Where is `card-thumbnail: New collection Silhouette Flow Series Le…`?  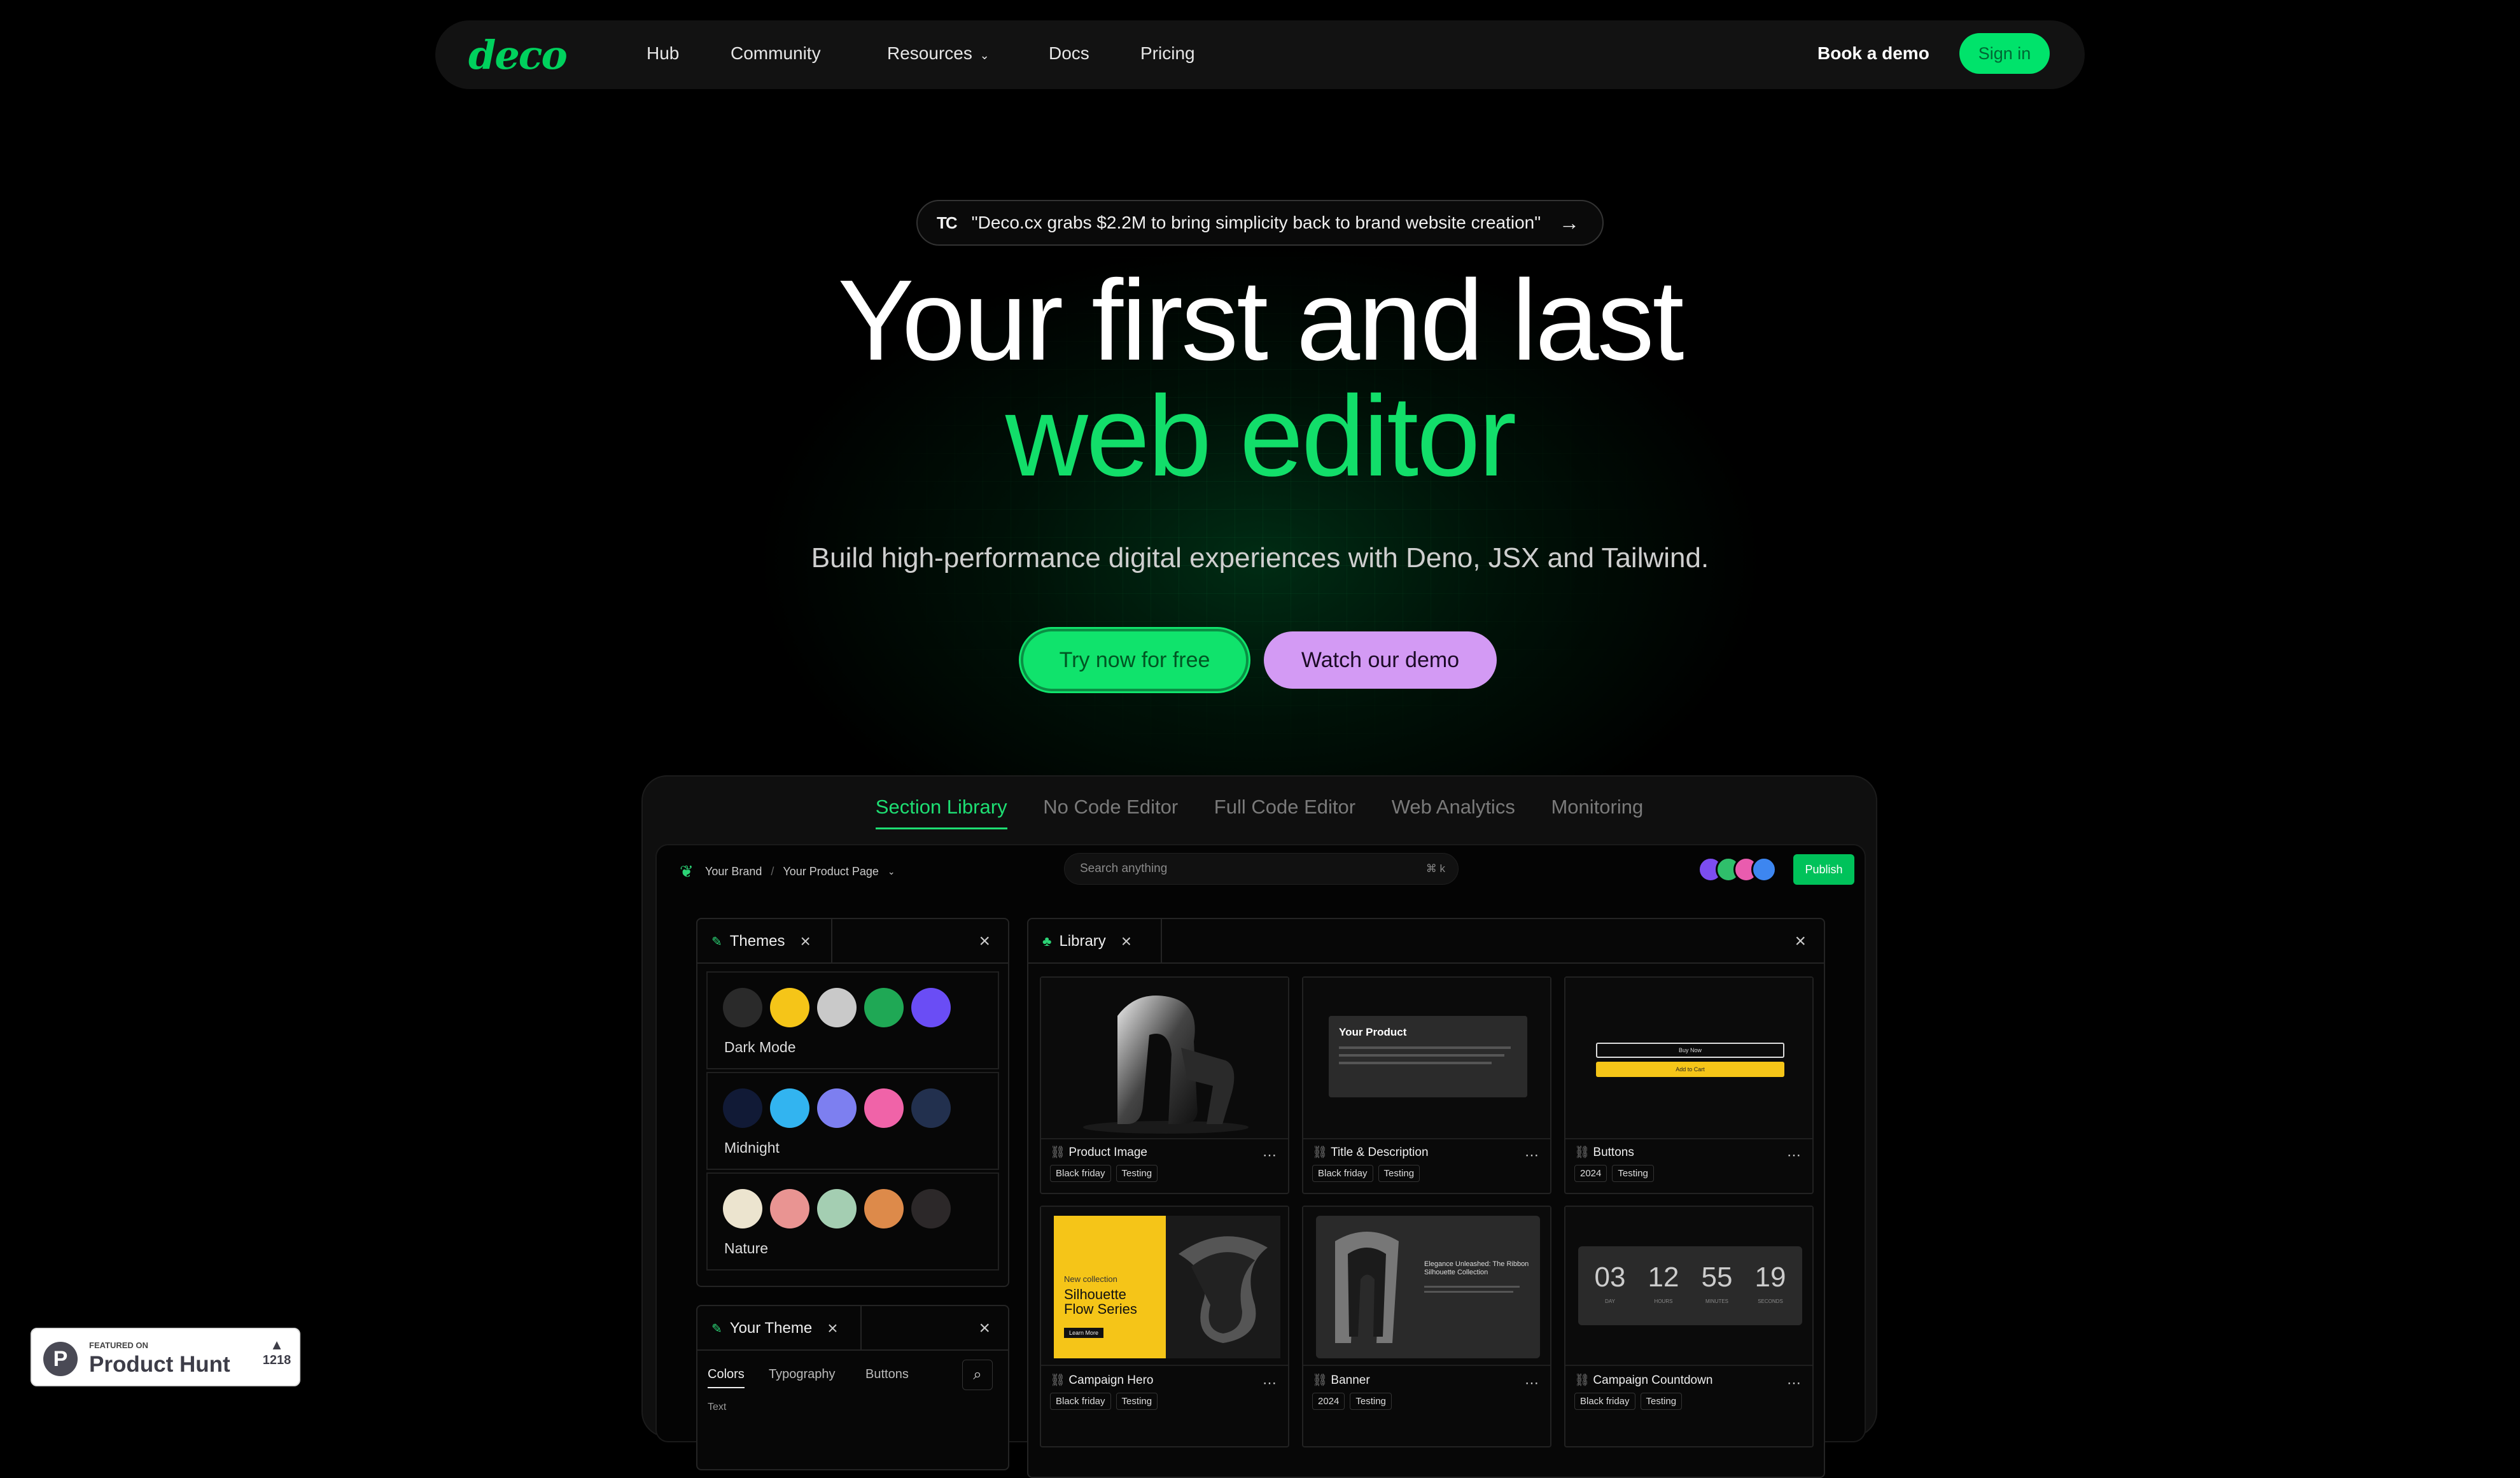 card-thumbnail: New collection Silhouette Flow Series Le… is located at coordinates (1164, 1286).